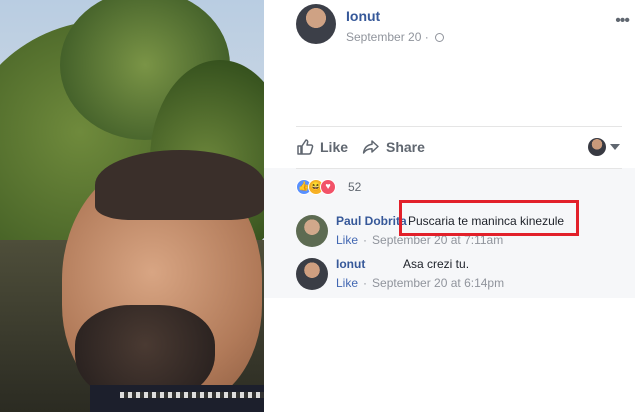  Describe the element at coordinates (405, 147) in the screenshot. I see `share-label: Share` at that location.